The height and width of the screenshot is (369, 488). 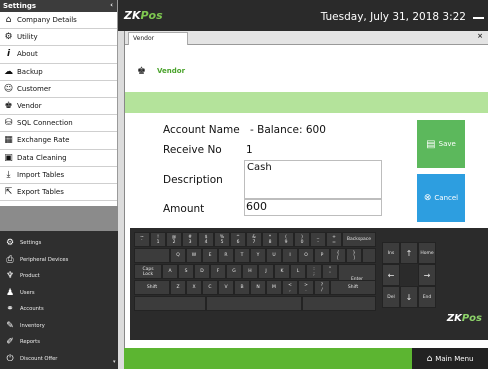 What do you see at coordinates (186, 271) in the screenshot?
I see `key: S` at bounding box center [186, 271].